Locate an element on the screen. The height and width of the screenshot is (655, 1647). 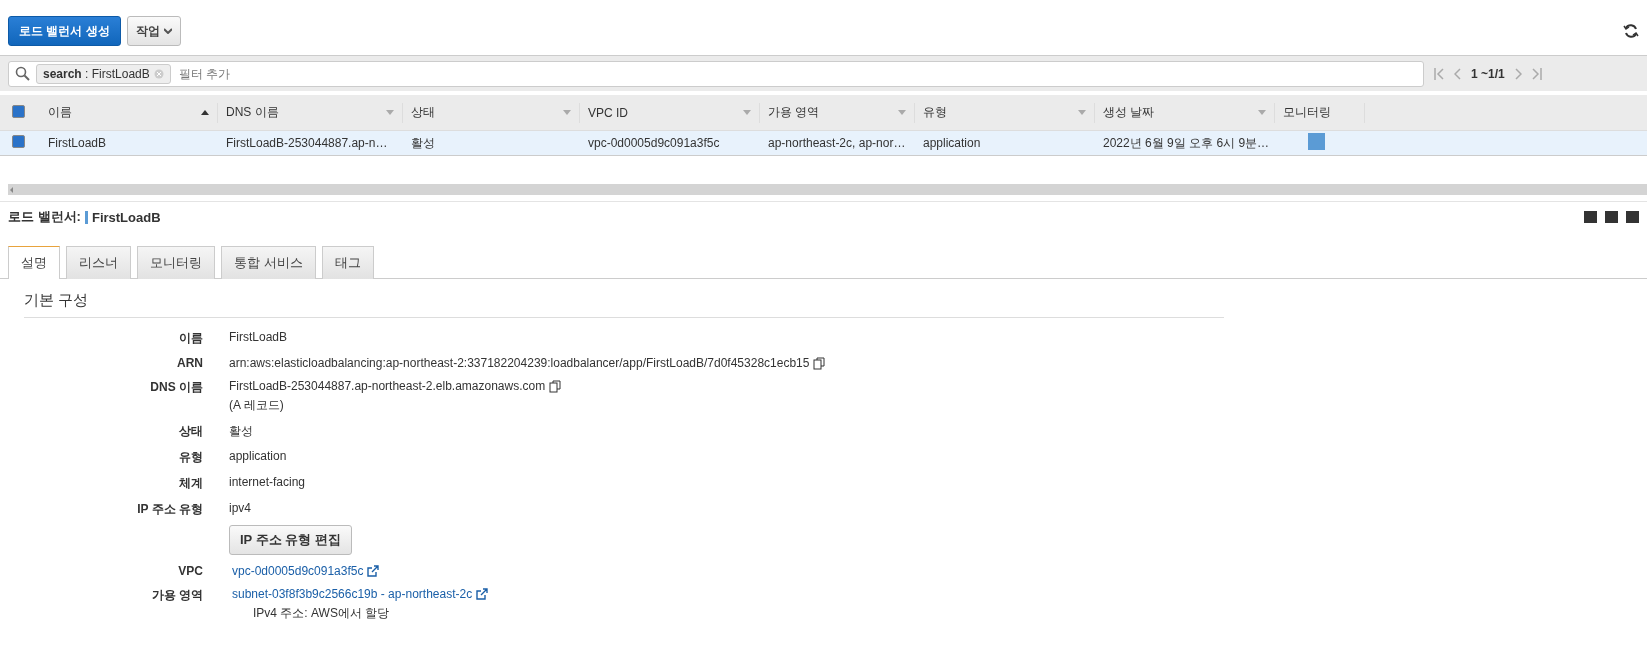
scroll-left-icon is located at coordinates (12, 189).